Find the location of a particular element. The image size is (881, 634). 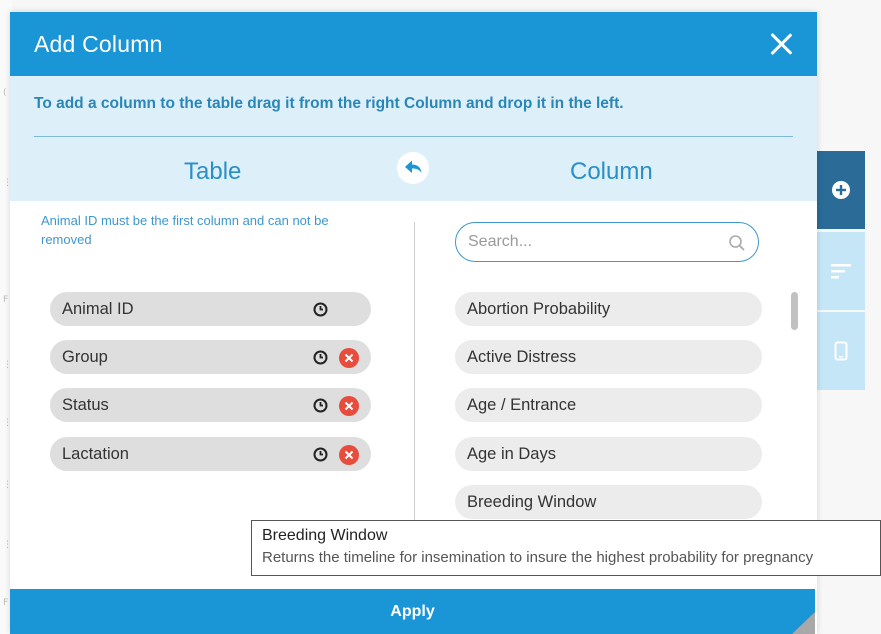

search-input is located at coordinates (593, 242).